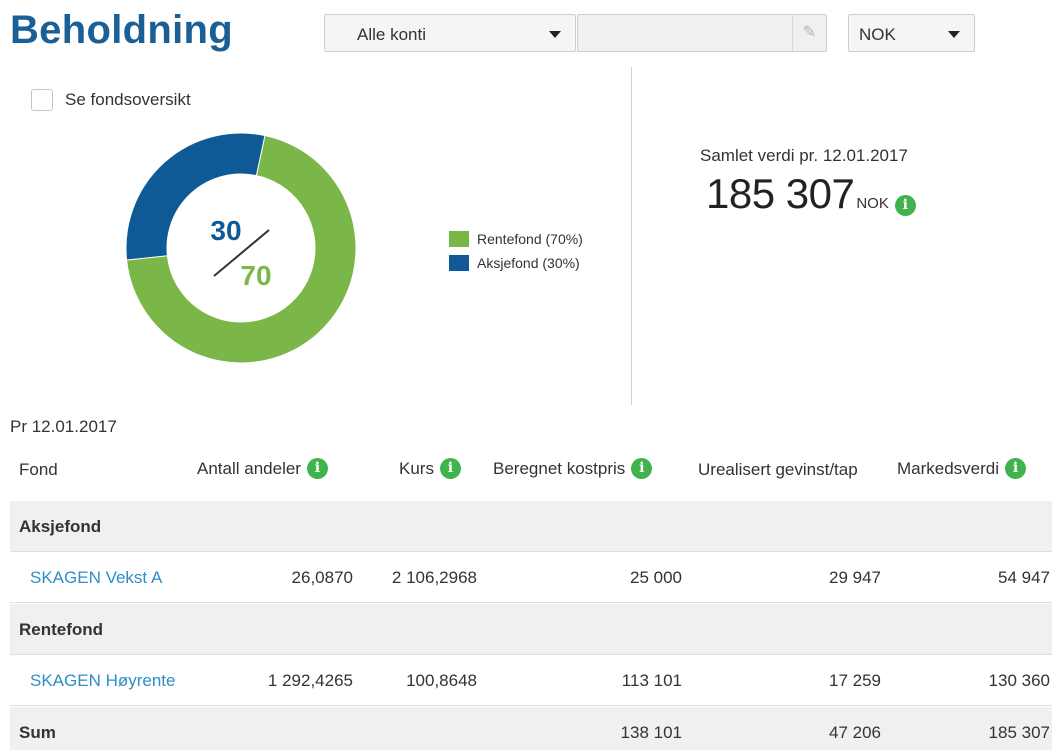  What do you see at coordinates (531, 629) in the screenshot?
I see `table-group-row: Rentefond` at bounding box center [531, 629].